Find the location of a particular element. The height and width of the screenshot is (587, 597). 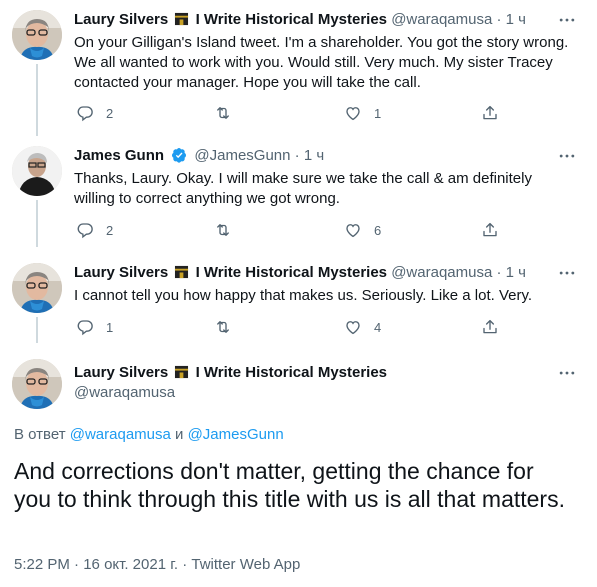

tweet-source: Twitter Web App is located at coordinates (245, 564).